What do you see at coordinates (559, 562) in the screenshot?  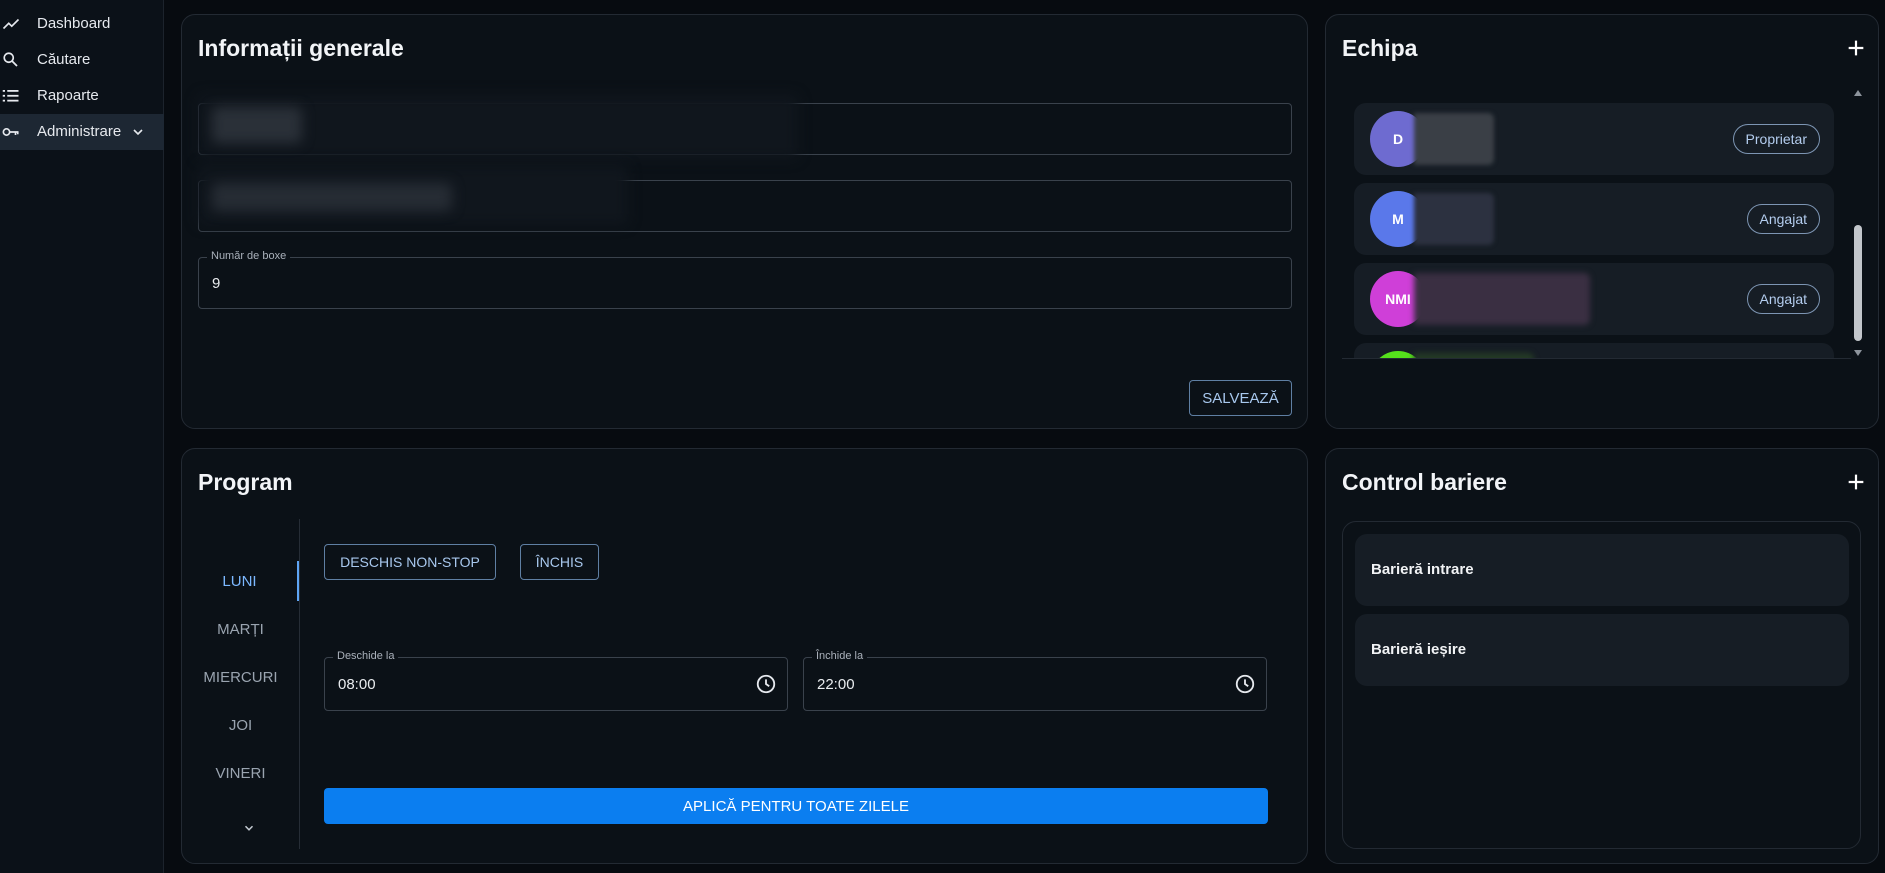 I see `closed-button: ÎNCHIS` at bounding box center [559, 562].